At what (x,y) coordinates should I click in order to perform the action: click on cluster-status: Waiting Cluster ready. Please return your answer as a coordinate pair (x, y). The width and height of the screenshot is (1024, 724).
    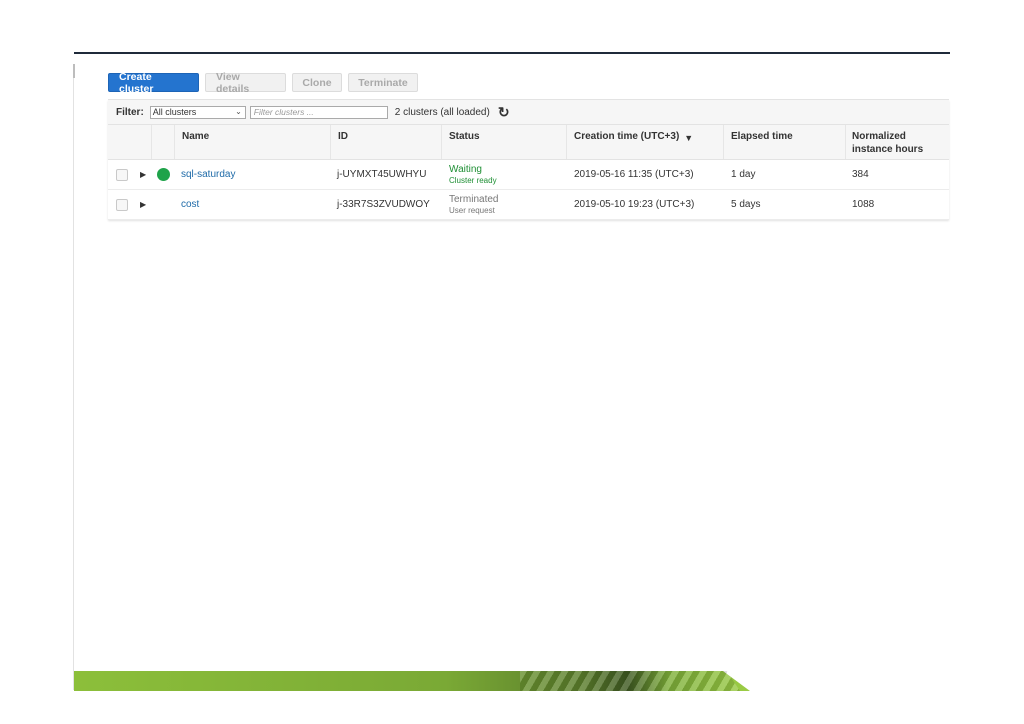
    Looking at the image, I should click on (473, 174).